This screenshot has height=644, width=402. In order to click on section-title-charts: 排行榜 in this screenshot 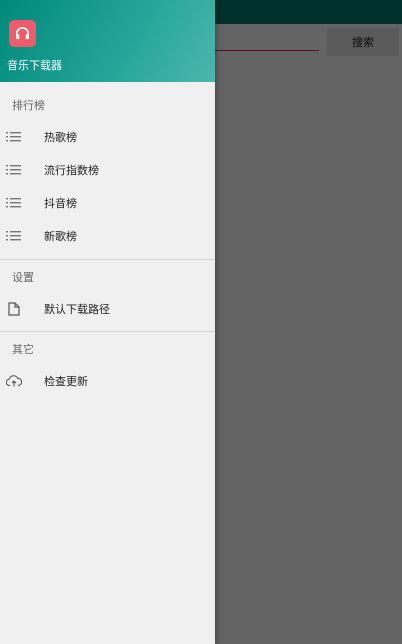, I will do `click(28, 105)`.